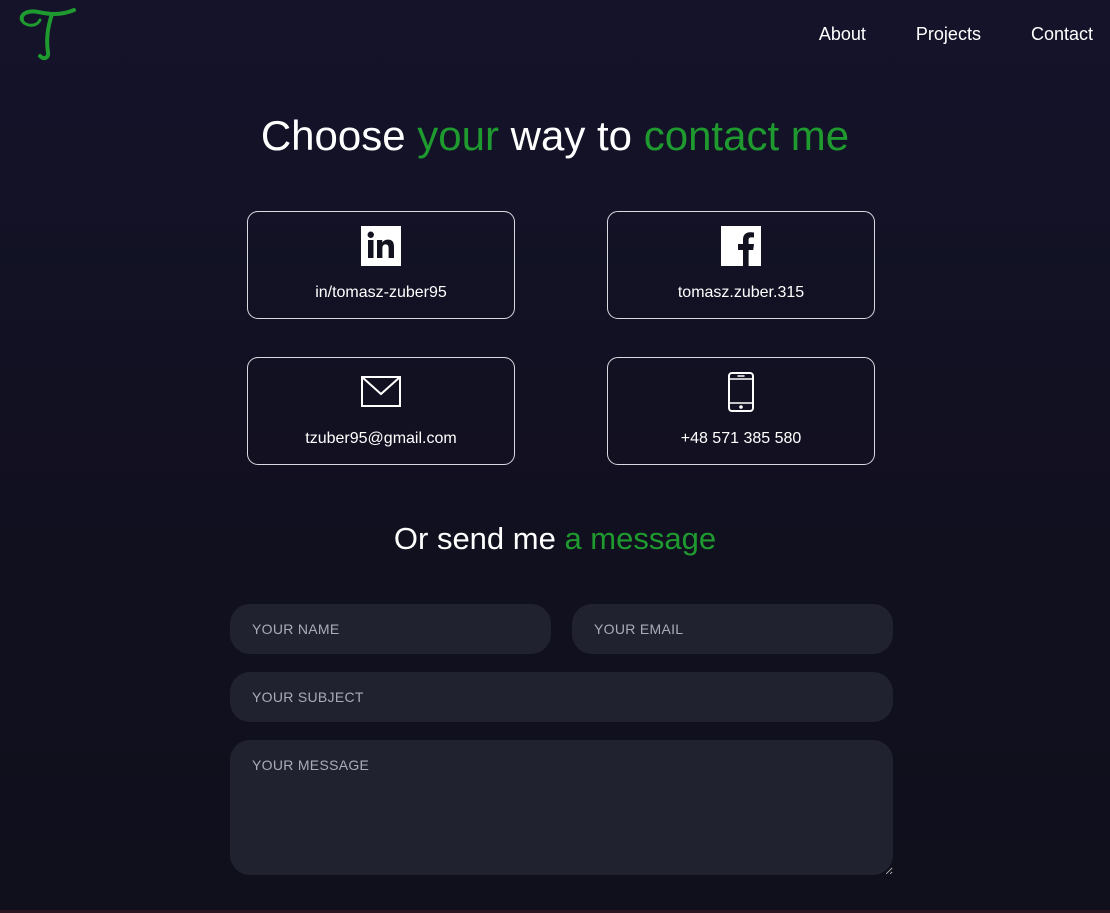 The image size is (1110, 913). I want to click on title-part-1: Choose, so click(339, 135).